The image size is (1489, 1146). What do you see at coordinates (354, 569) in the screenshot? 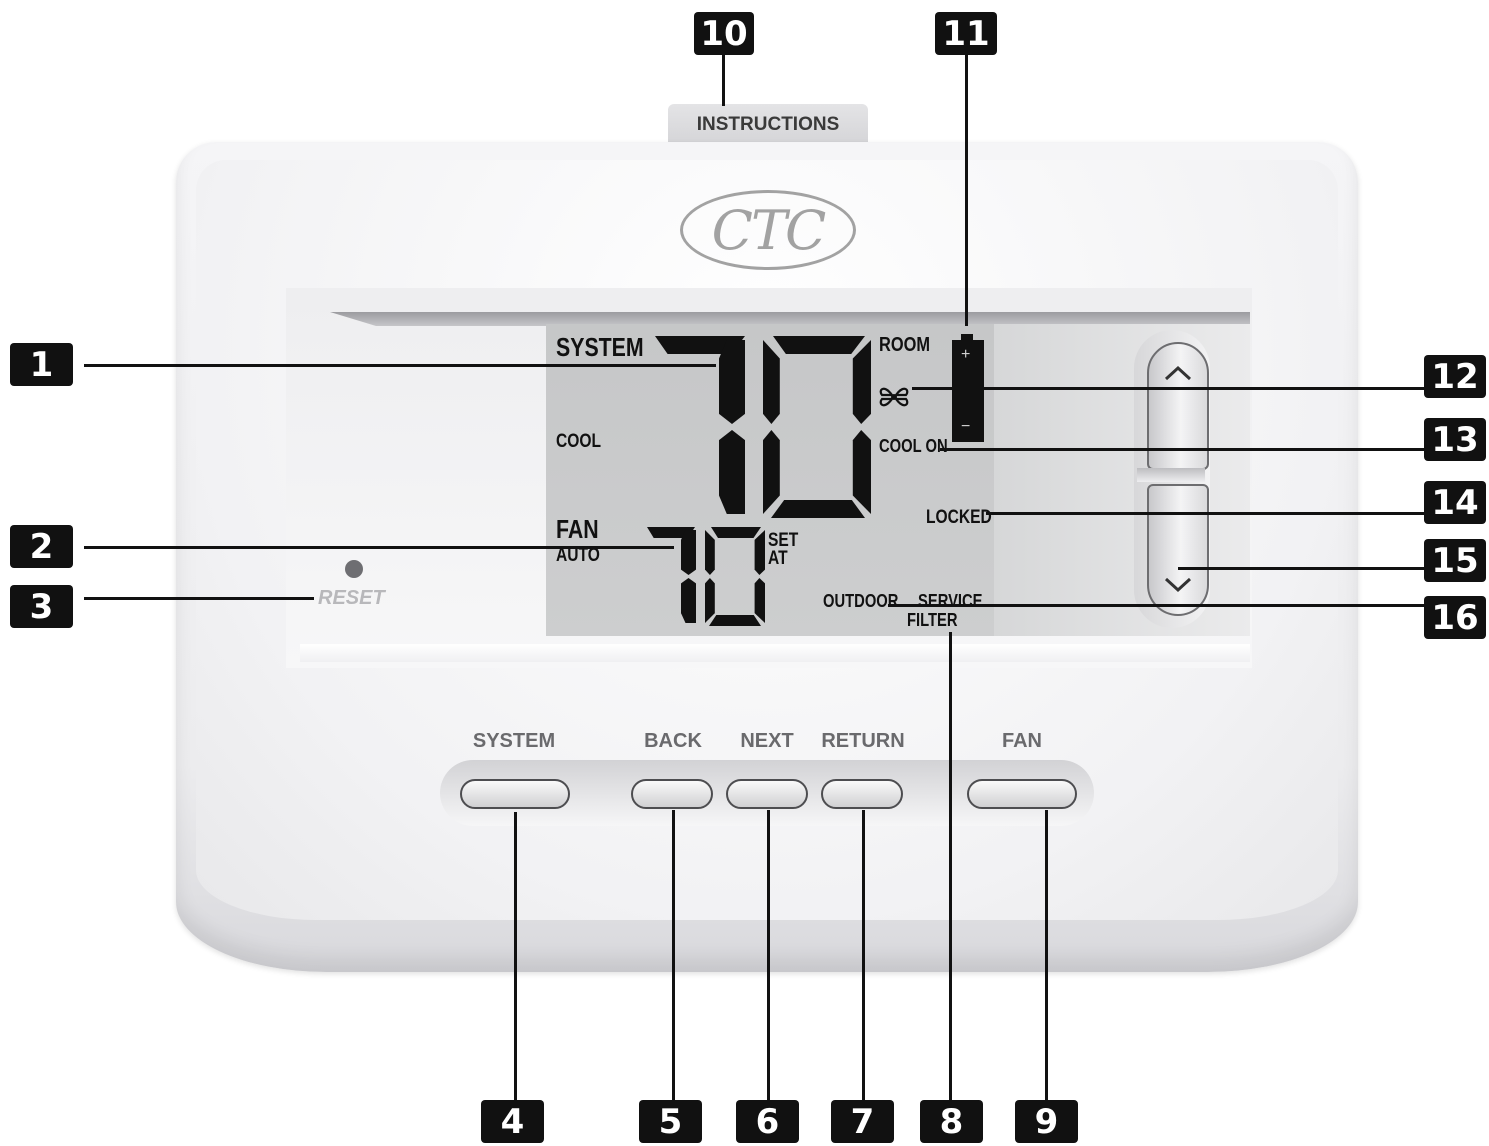
I see `reset-button` at bounding box center [354, 569].